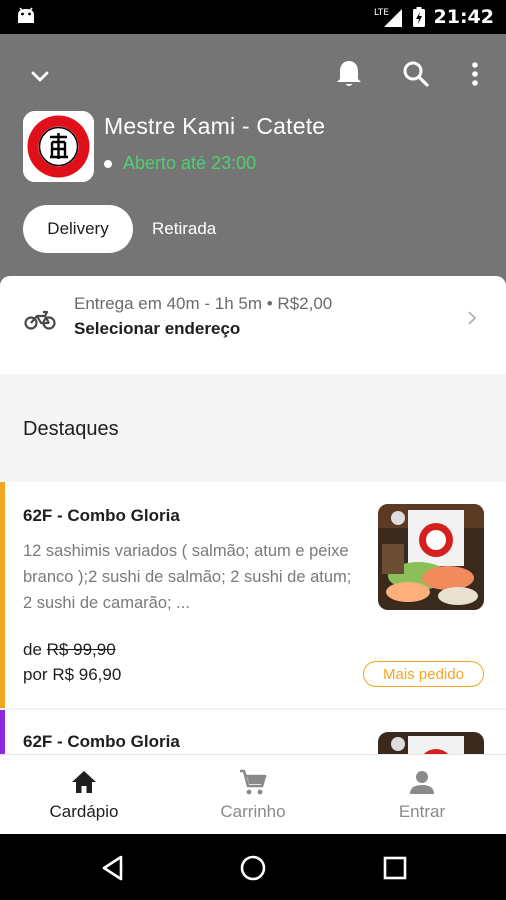  I want to click on recents-icon, so click(395, 868).